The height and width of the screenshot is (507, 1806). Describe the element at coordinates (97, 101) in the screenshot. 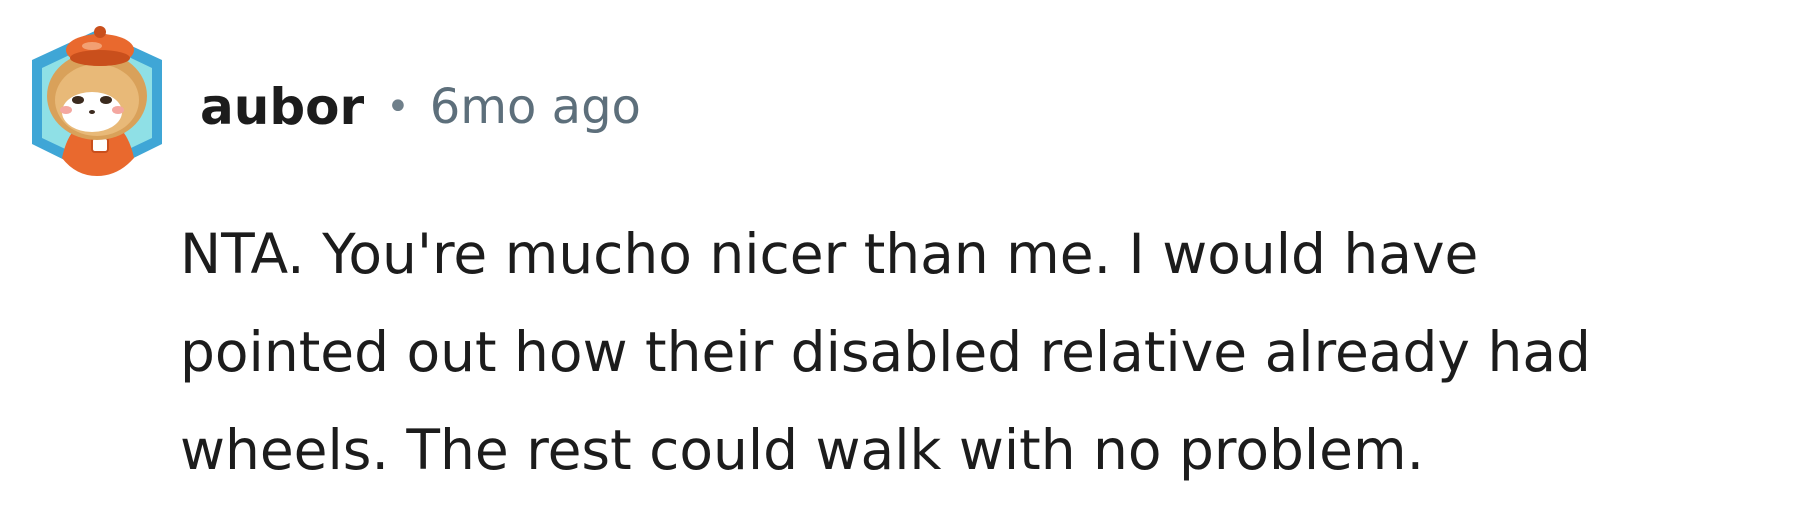

I see `hamster-avatar-icon` at that location.